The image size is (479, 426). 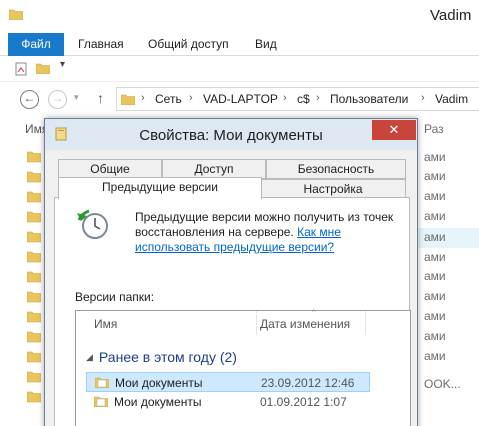 What do you see at coordinates (21, 70) in the screenshot?
I see `properties-icon` at bounding box center [21, 70].